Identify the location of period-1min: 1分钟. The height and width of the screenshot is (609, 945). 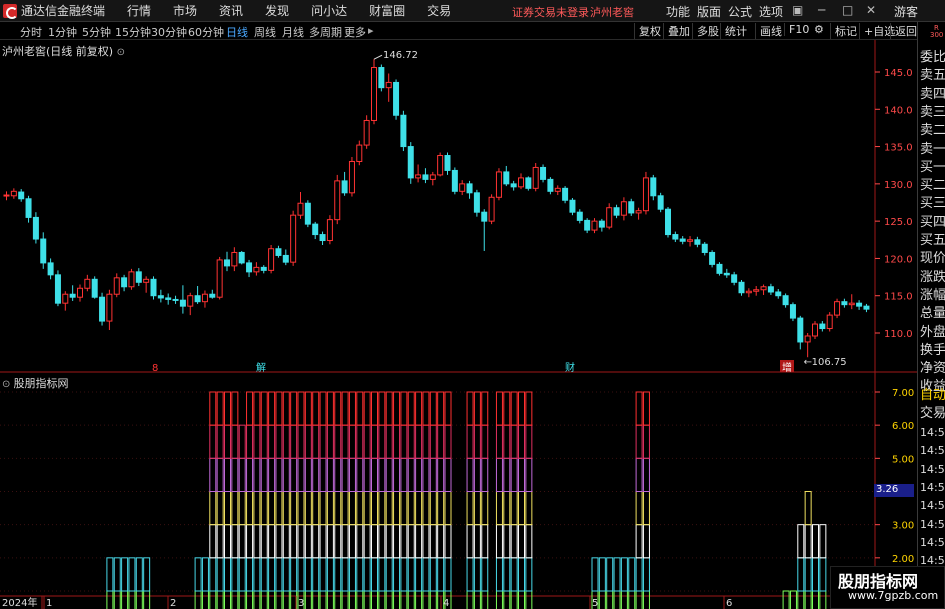
(62, 32).